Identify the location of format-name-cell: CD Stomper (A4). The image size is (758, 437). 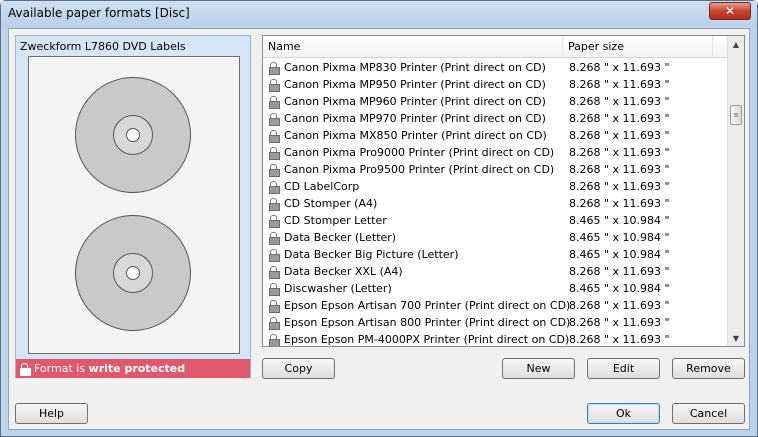
(323, 203).